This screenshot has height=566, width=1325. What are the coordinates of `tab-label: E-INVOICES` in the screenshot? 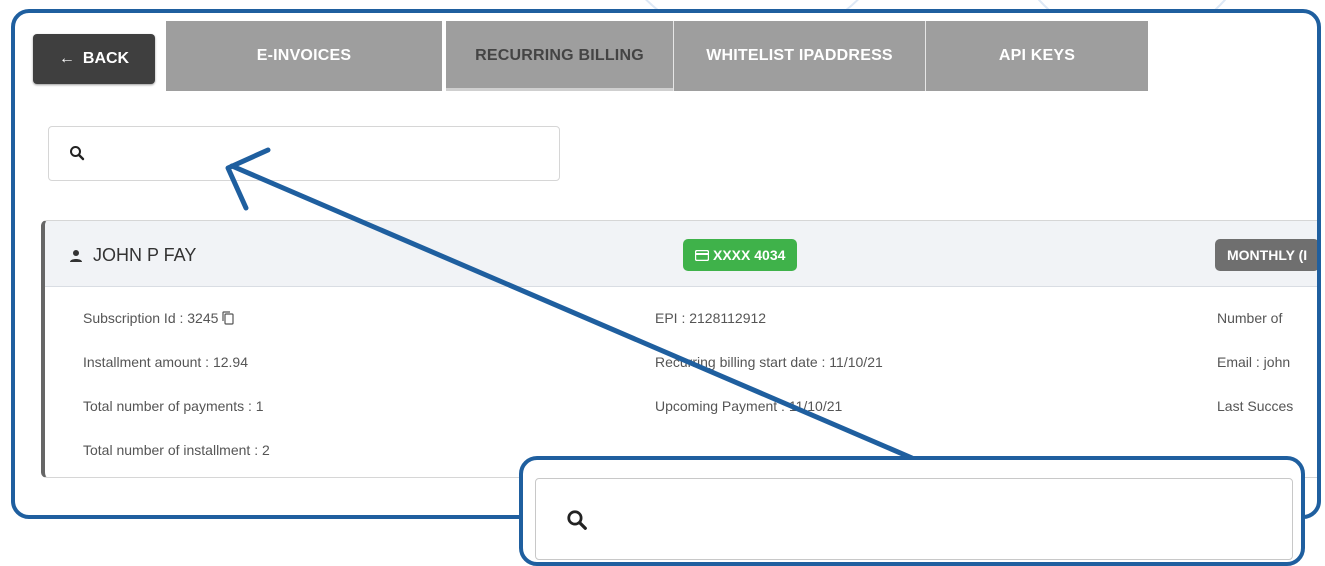 It's located at (304, 55).